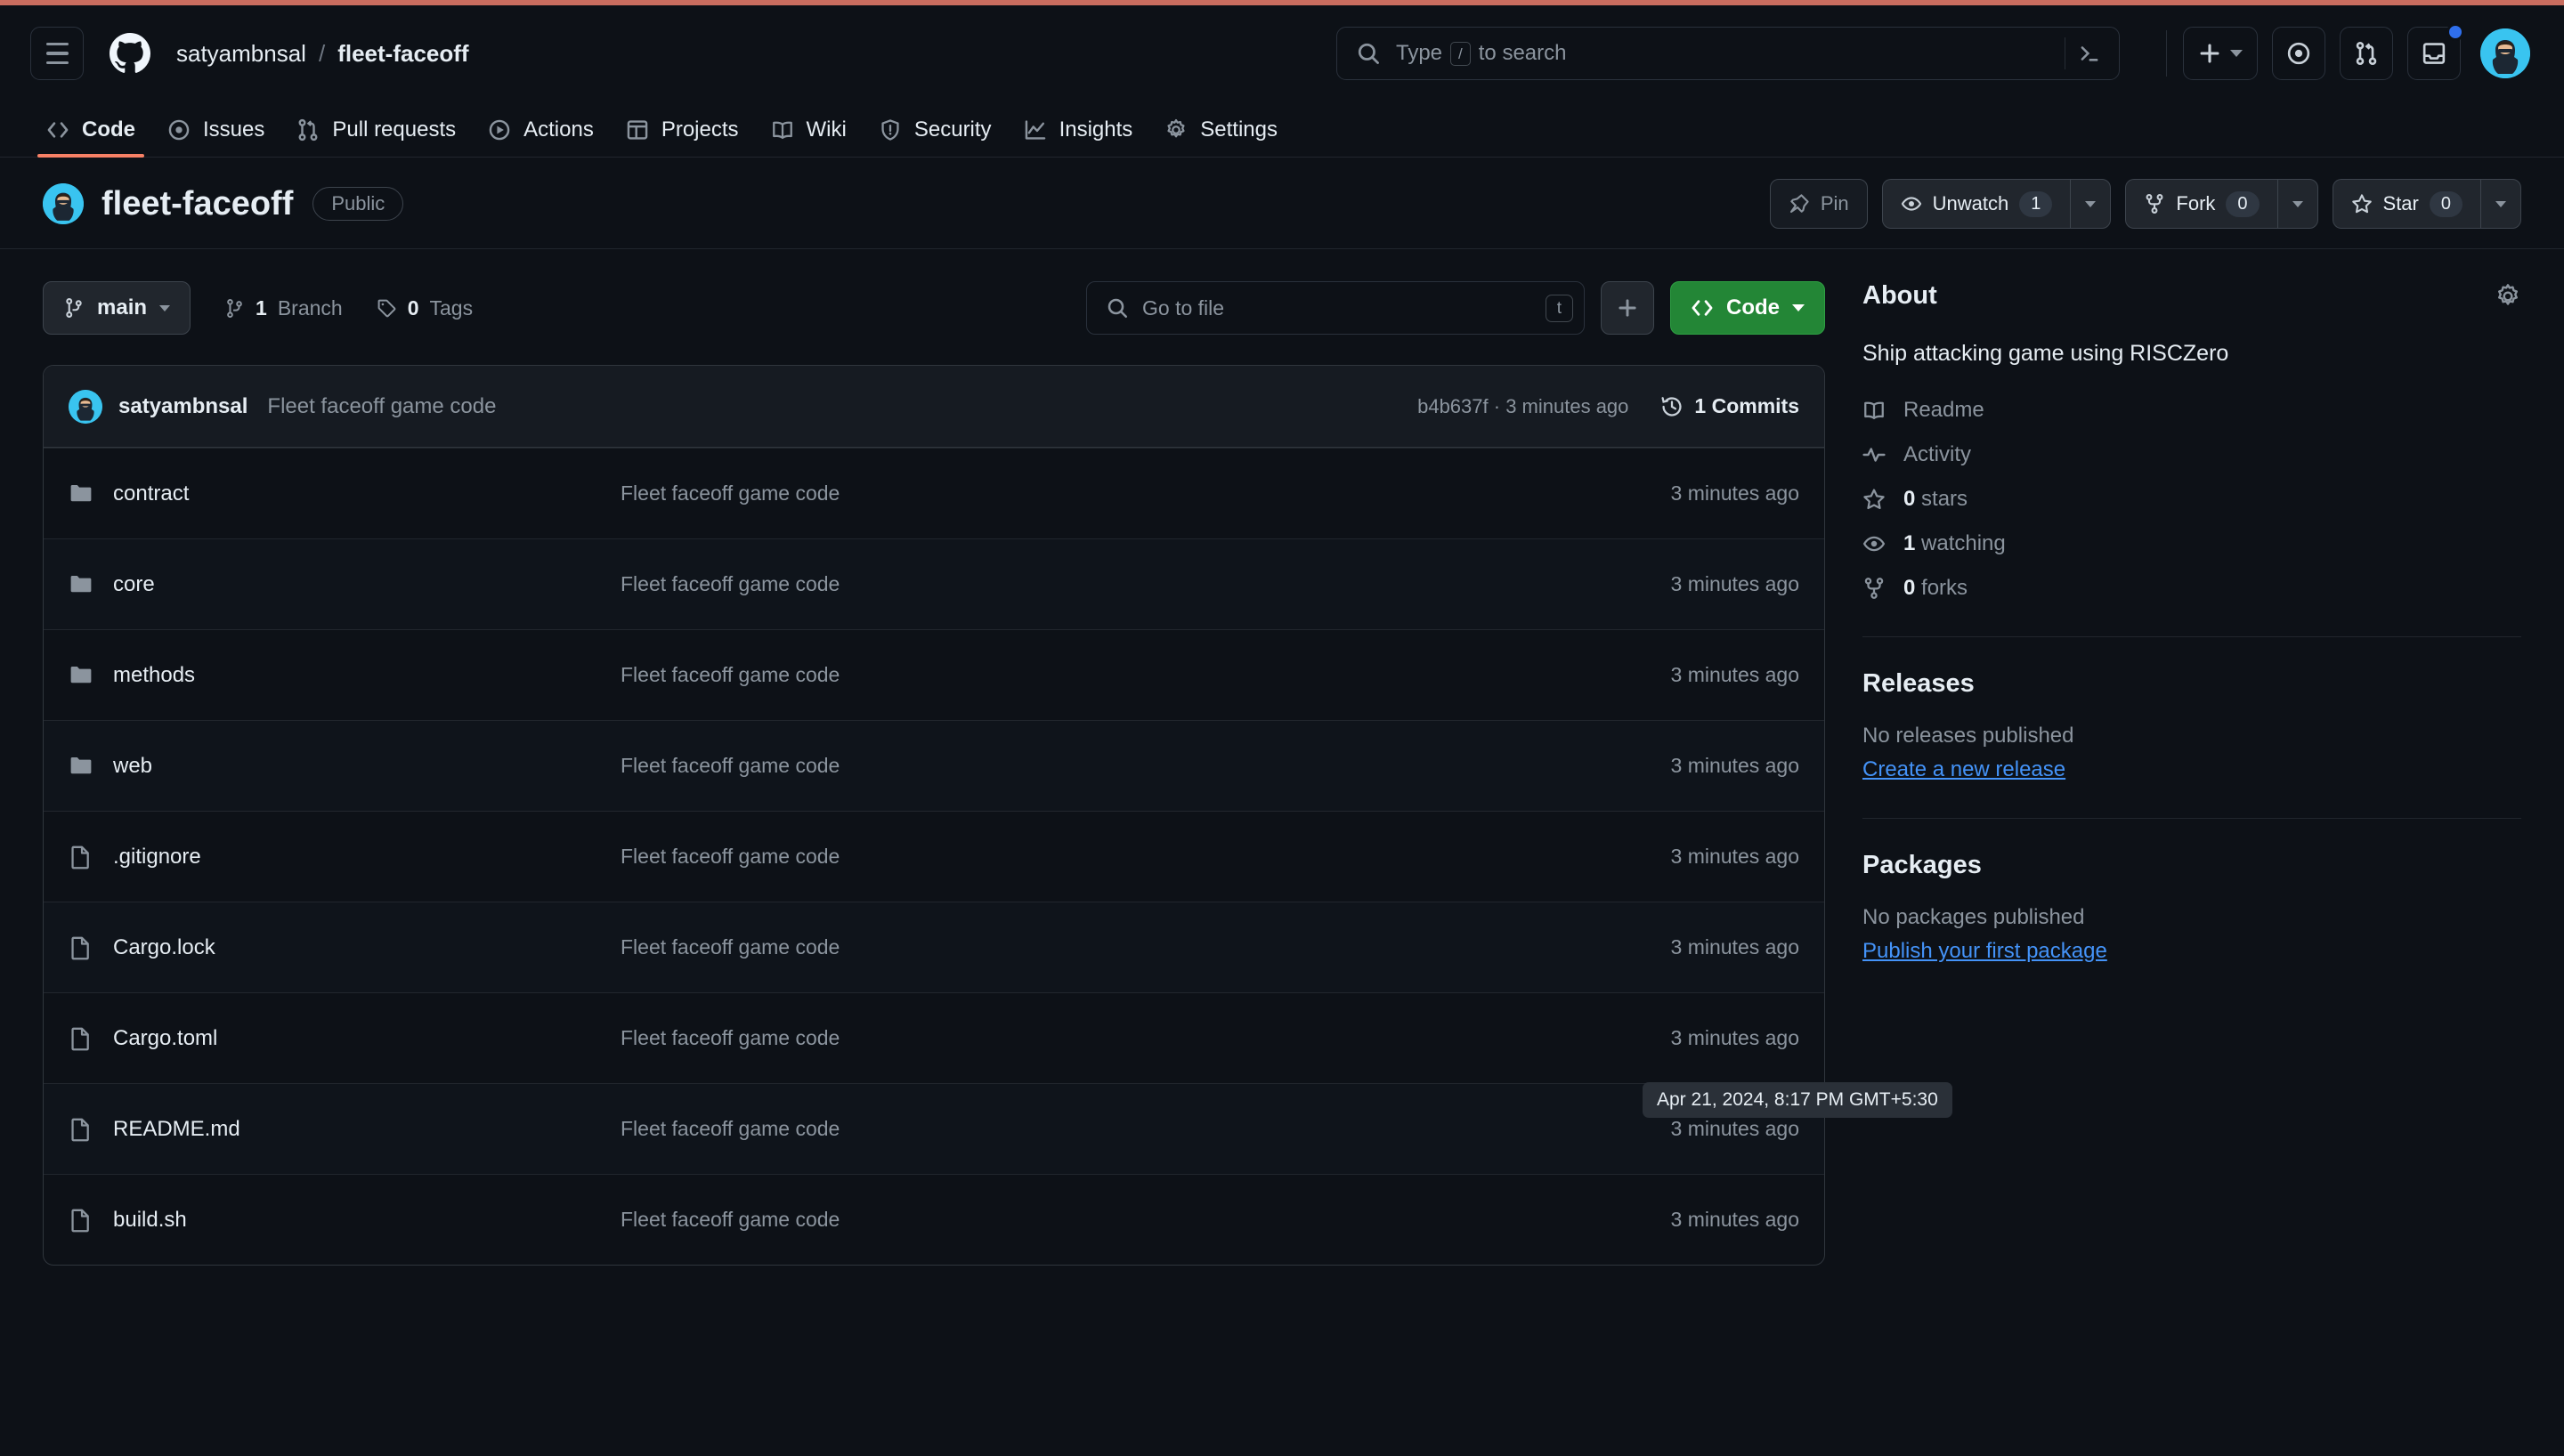 The image size is (2564, 1456). Describe the element at coordinates (1746, 405) in the screenshot. I see `commits-count-label: 1 Commits` at that location.